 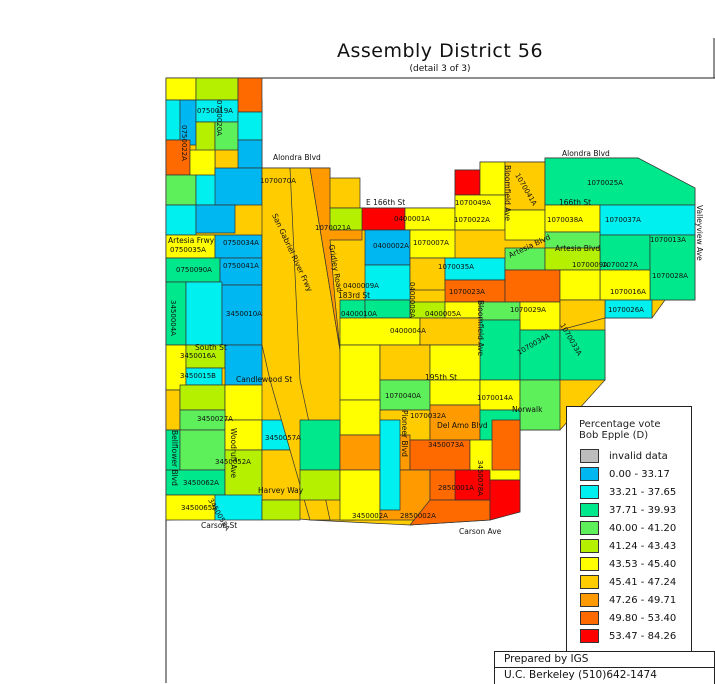 What do you see at coordinates (412, 300) in the screenshot?
I see `precinct-label: 0400008A` at bounding box center [412, 300].